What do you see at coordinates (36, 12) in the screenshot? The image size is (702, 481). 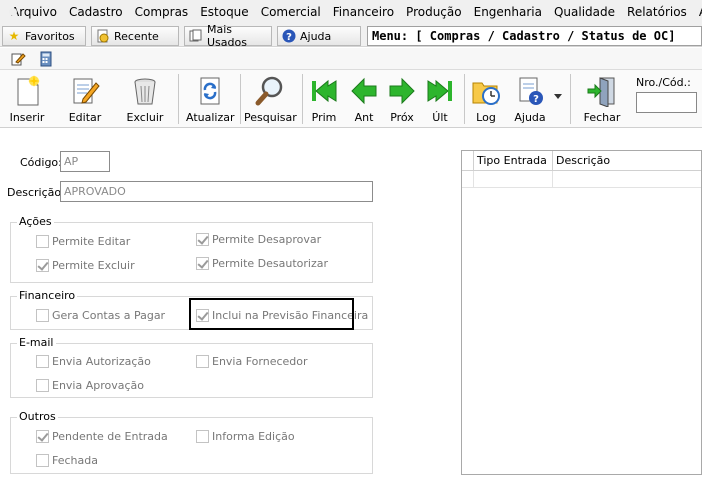 I see `menu-arquivo: Arquivo` at bounding box center [36, 12].